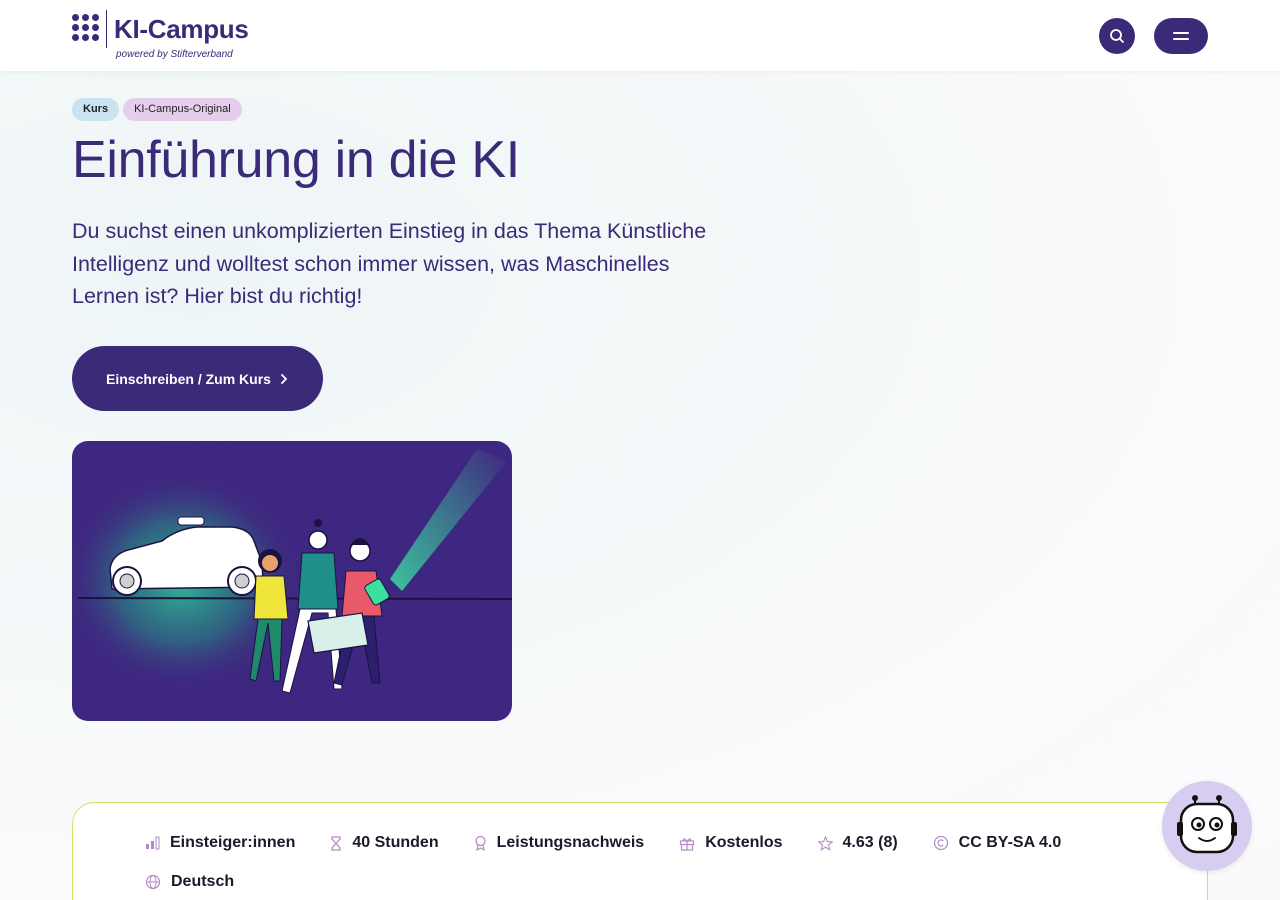 The image size is (1280, 900). I want to click on logo-divider, so click(106, 29).